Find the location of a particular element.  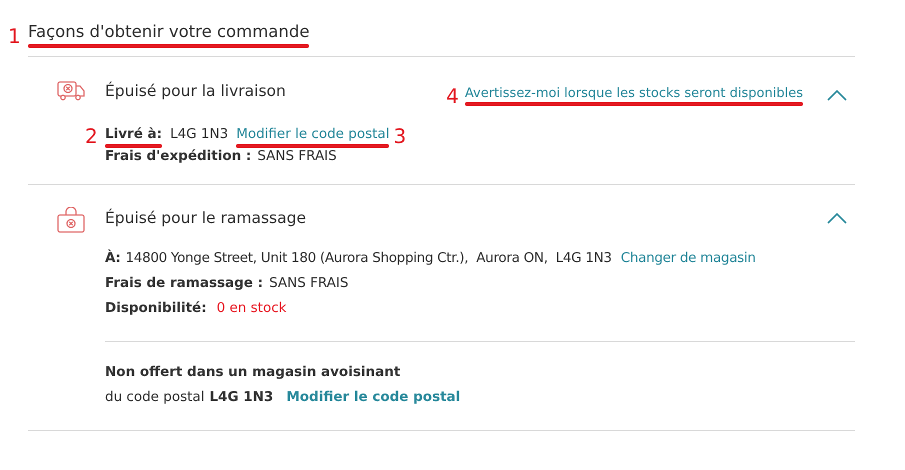

postal-code-prefix: du code postal is located at coordinates (154, 397).